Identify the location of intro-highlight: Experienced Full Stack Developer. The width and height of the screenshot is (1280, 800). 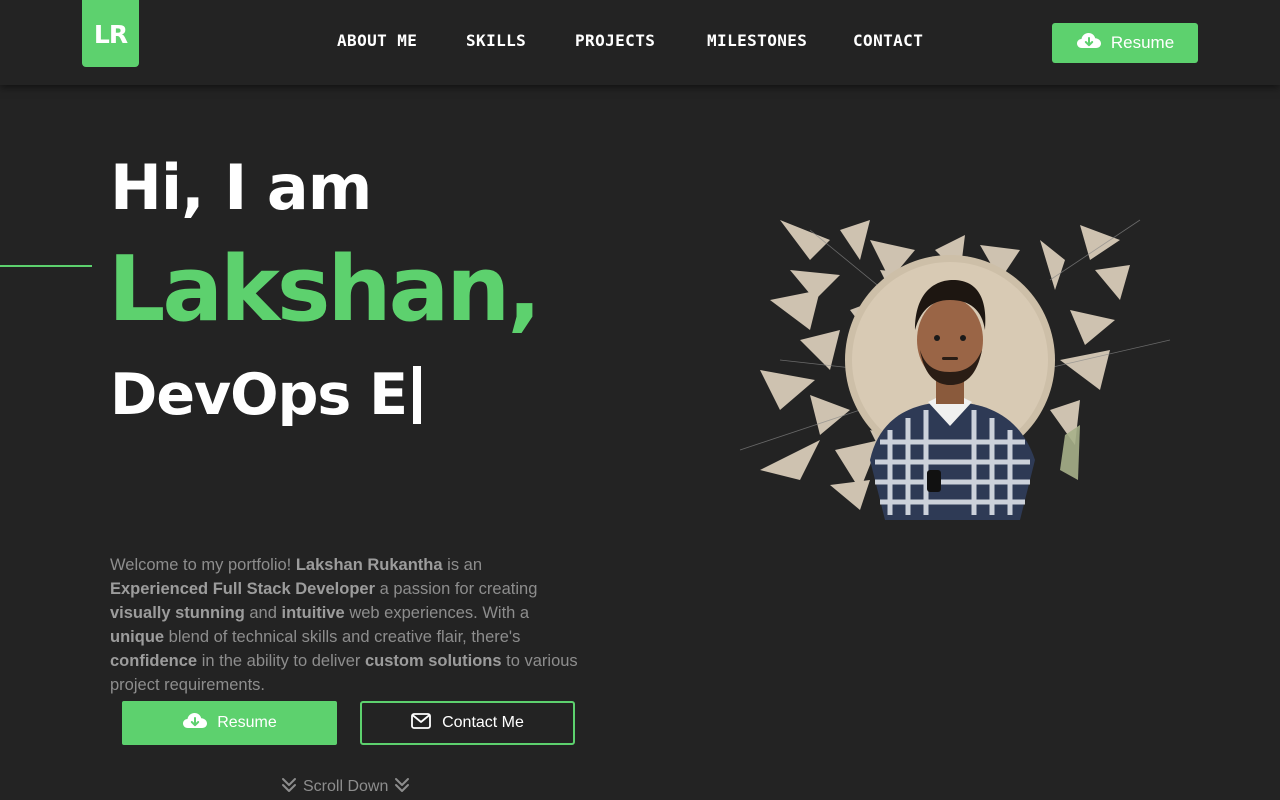
(243, 588).